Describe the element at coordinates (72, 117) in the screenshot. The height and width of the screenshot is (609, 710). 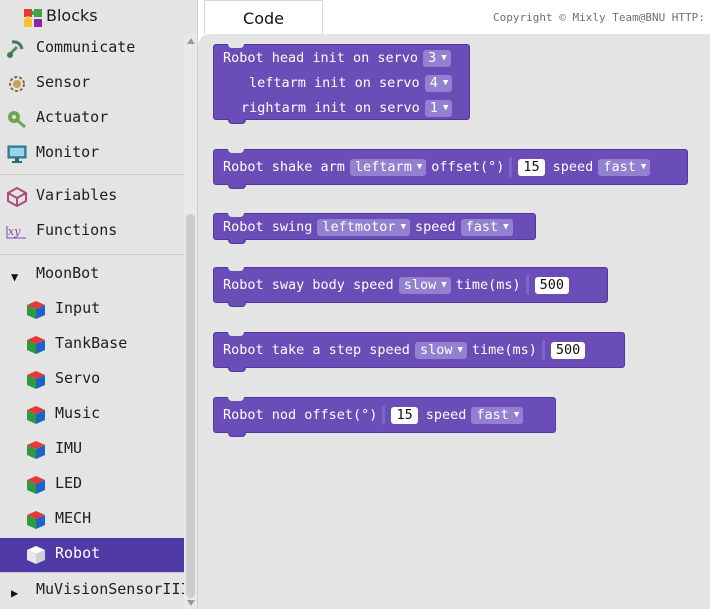
I see `category-label: Actuator` at that location.